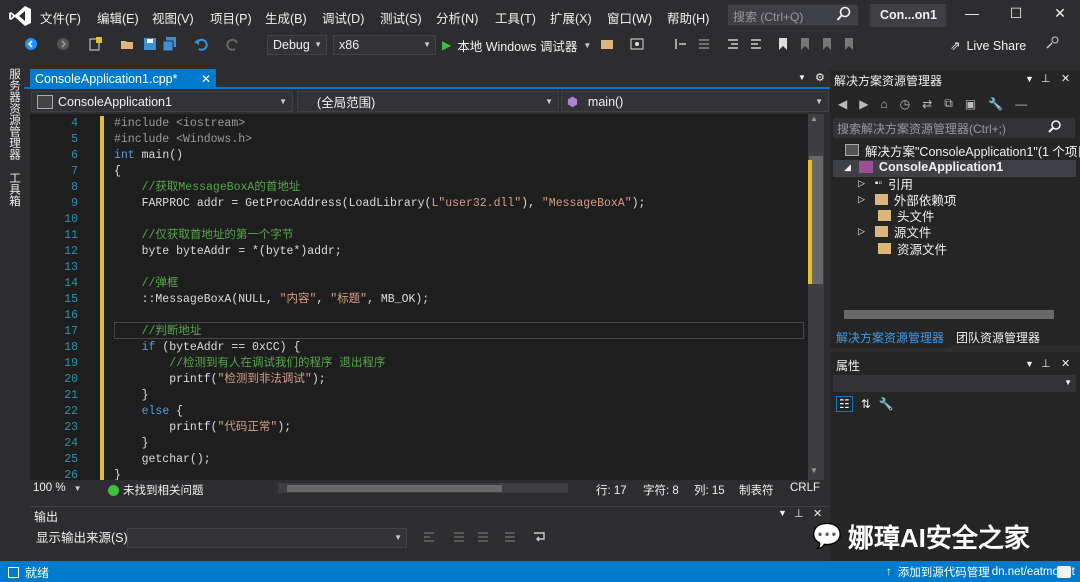  I want to click on menu-item: 视图(V), so click(173, 17).